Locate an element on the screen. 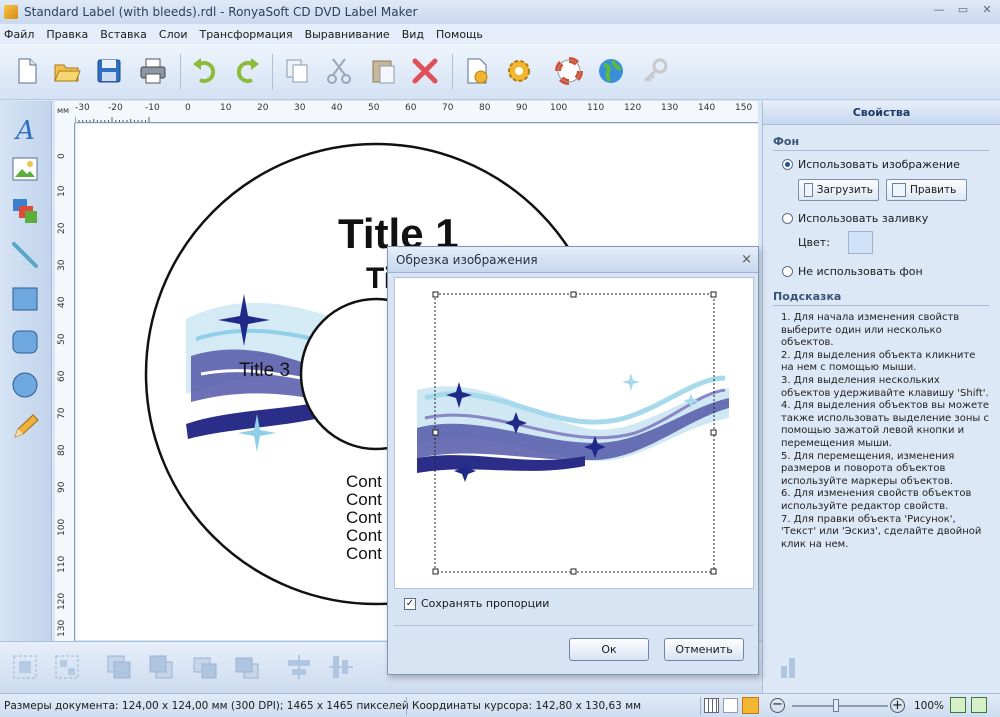 The width and height of the screenshot is (1000, 717). menu-insert: Вставка is located at coordinates (123, 34).